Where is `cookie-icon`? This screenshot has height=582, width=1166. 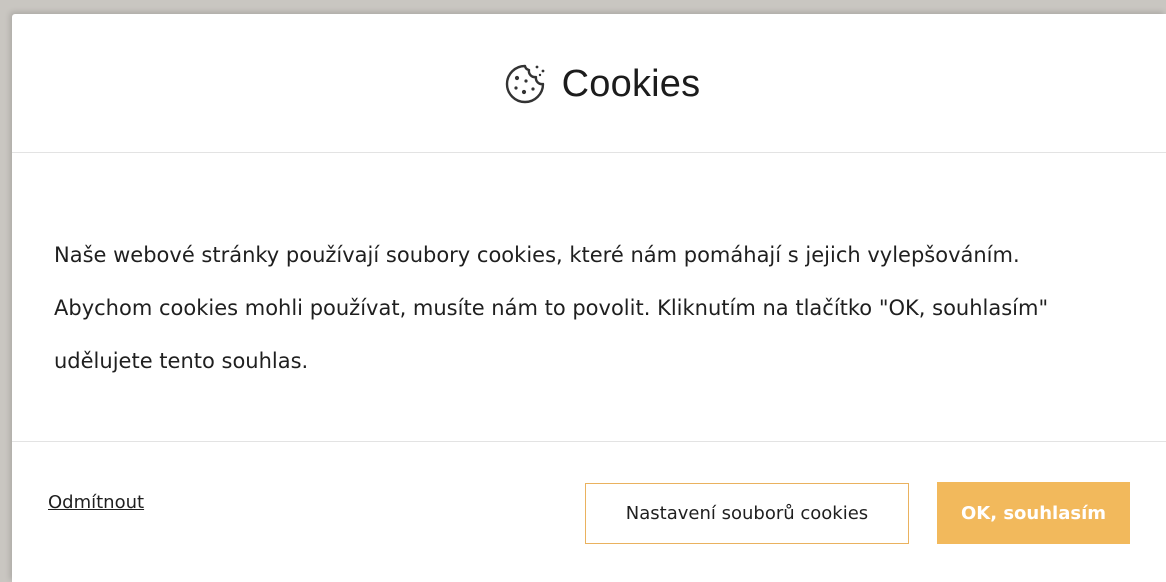 cookie-icon is located at coordinates (525, 84).